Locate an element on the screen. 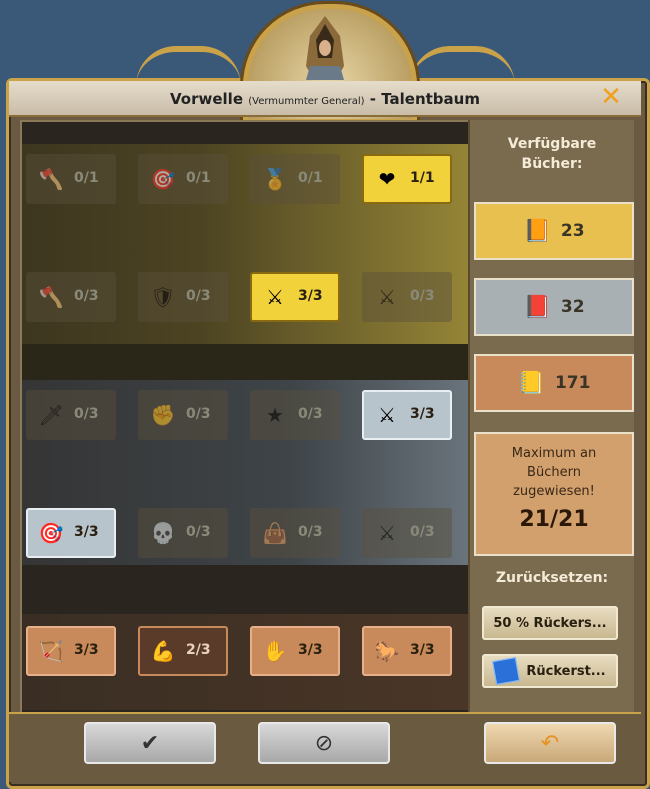 The height and width of the screenshot is (789, 650). target-soldier-icon: 🎯 is located at coordinates (163, 179).